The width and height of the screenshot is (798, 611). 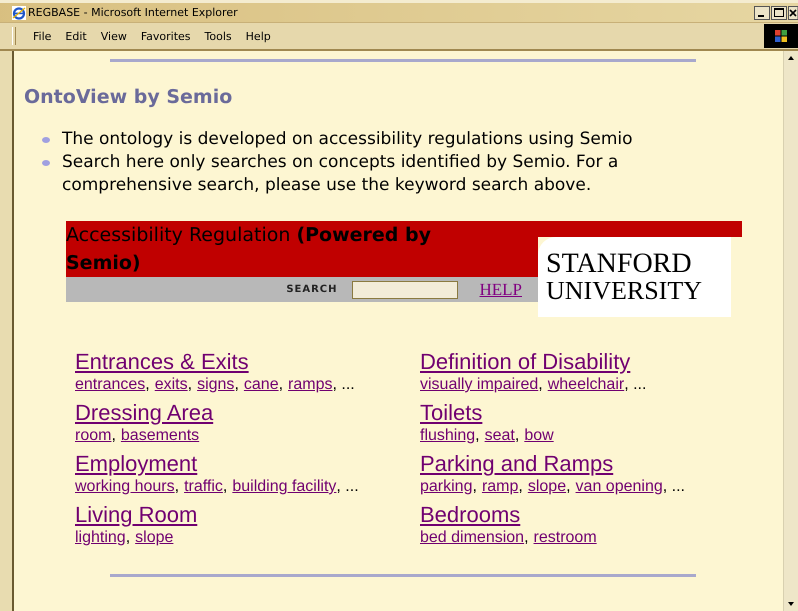 What do you see at coordinates (310, 385) in the screenshot?
I see `keyword-link: ramps` at bounding box center [310, 385].